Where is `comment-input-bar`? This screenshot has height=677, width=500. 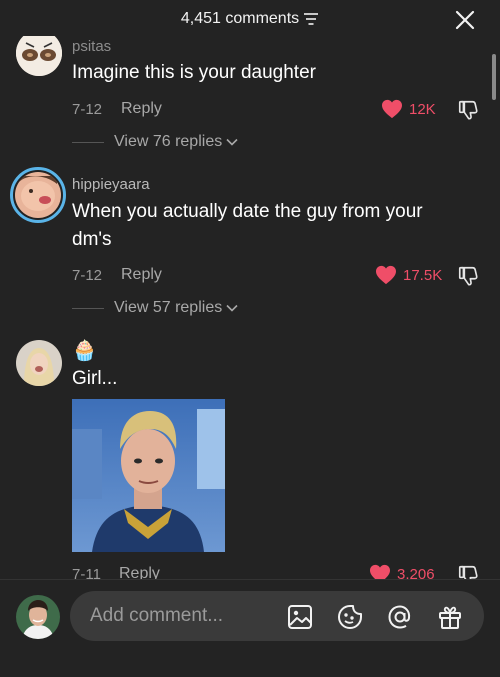 comment-input-bar is located at coordinates (277, 616).